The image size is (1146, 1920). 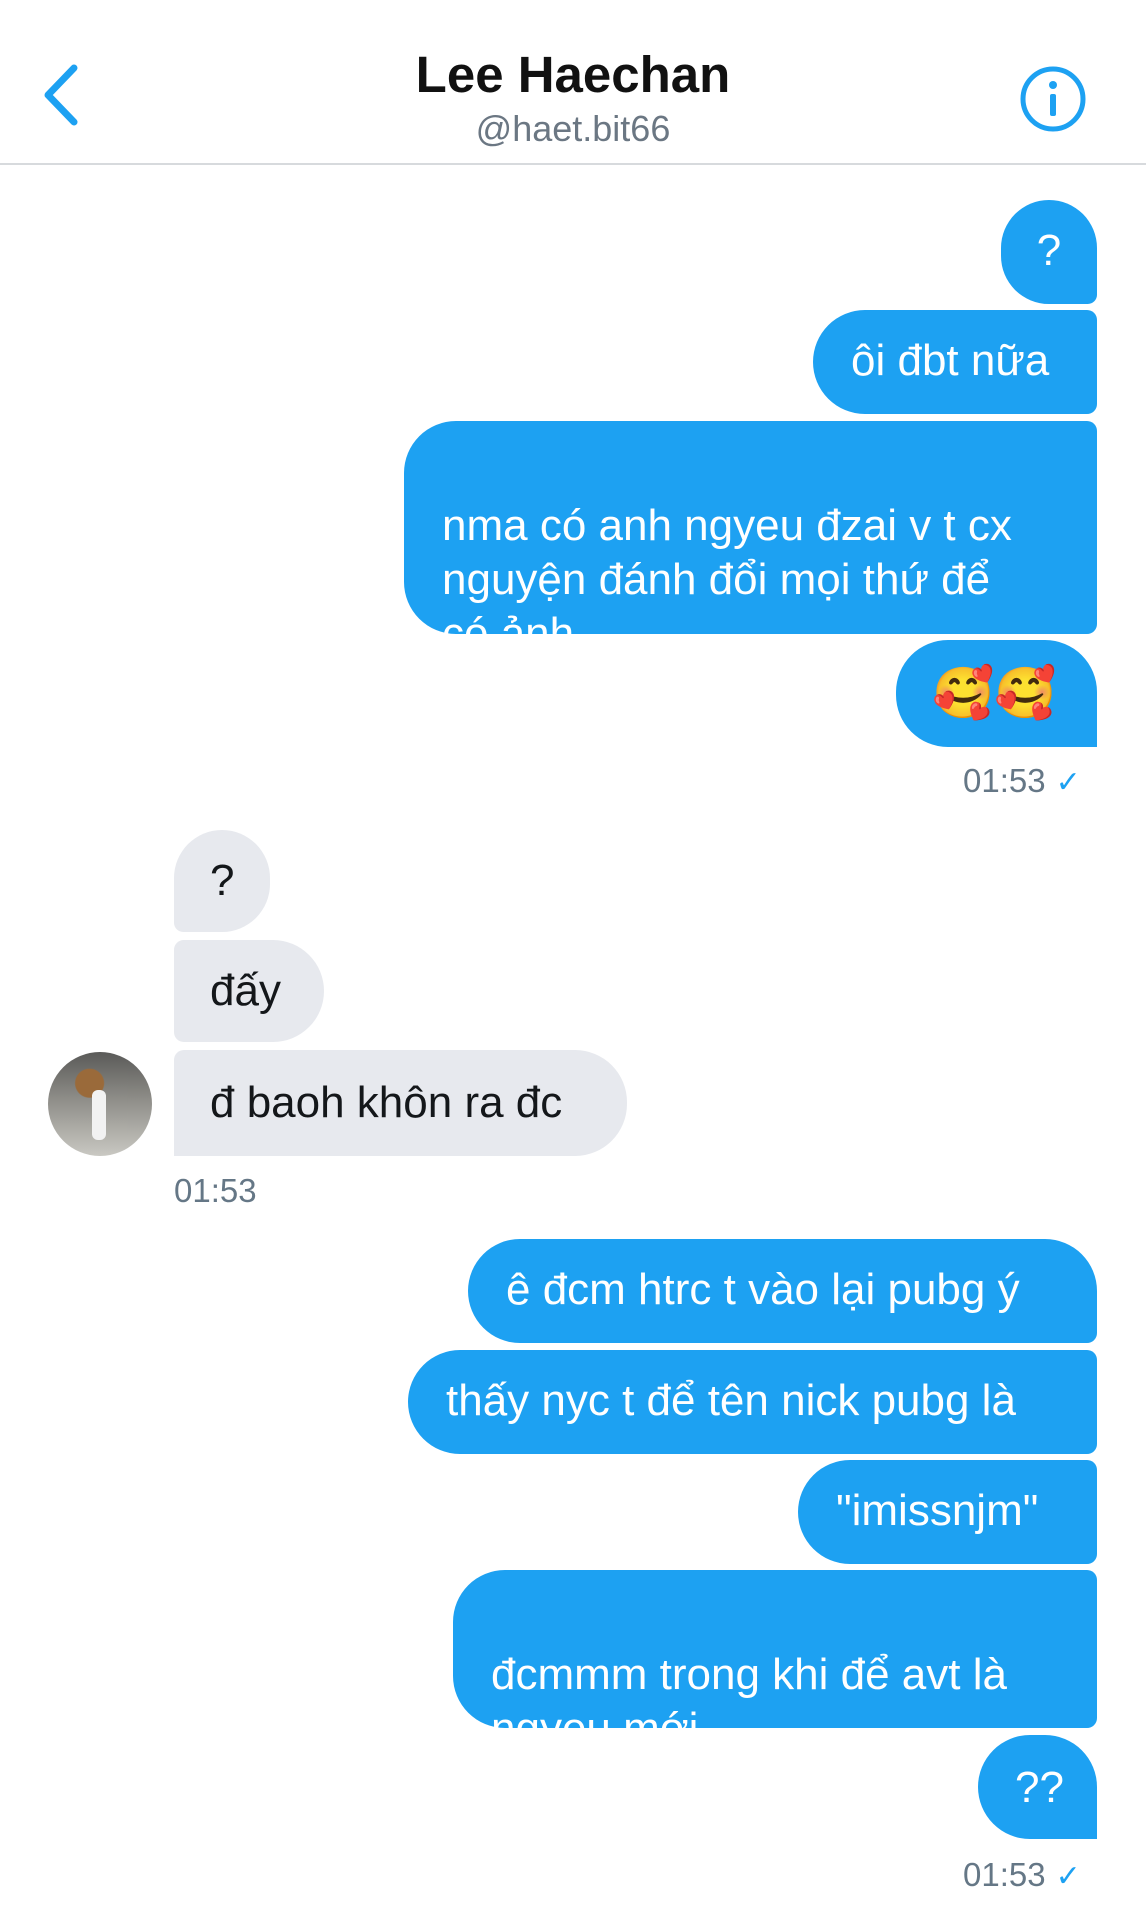 I want to click on incoming-message: ?, so click(x=222, y=881).